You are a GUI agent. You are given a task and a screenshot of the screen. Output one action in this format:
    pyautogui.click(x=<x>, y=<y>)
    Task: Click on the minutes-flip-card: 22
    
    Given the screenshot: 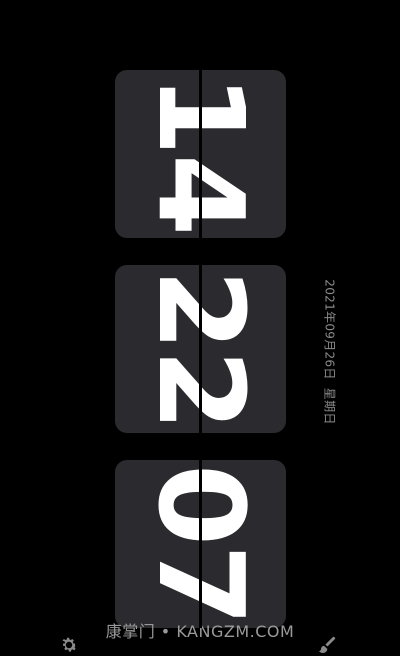 What is the action you would take?
    pyautogui.click(x=200, y=349)
    